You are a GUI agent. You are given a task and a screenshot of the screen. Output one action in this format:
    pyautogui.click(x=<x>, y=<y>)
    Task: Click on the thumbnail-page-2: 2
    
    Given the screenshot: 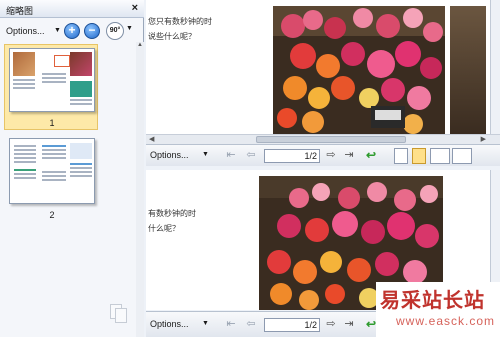 What is the action you would take?
    pyautogui.click(x=52, y=180)
    